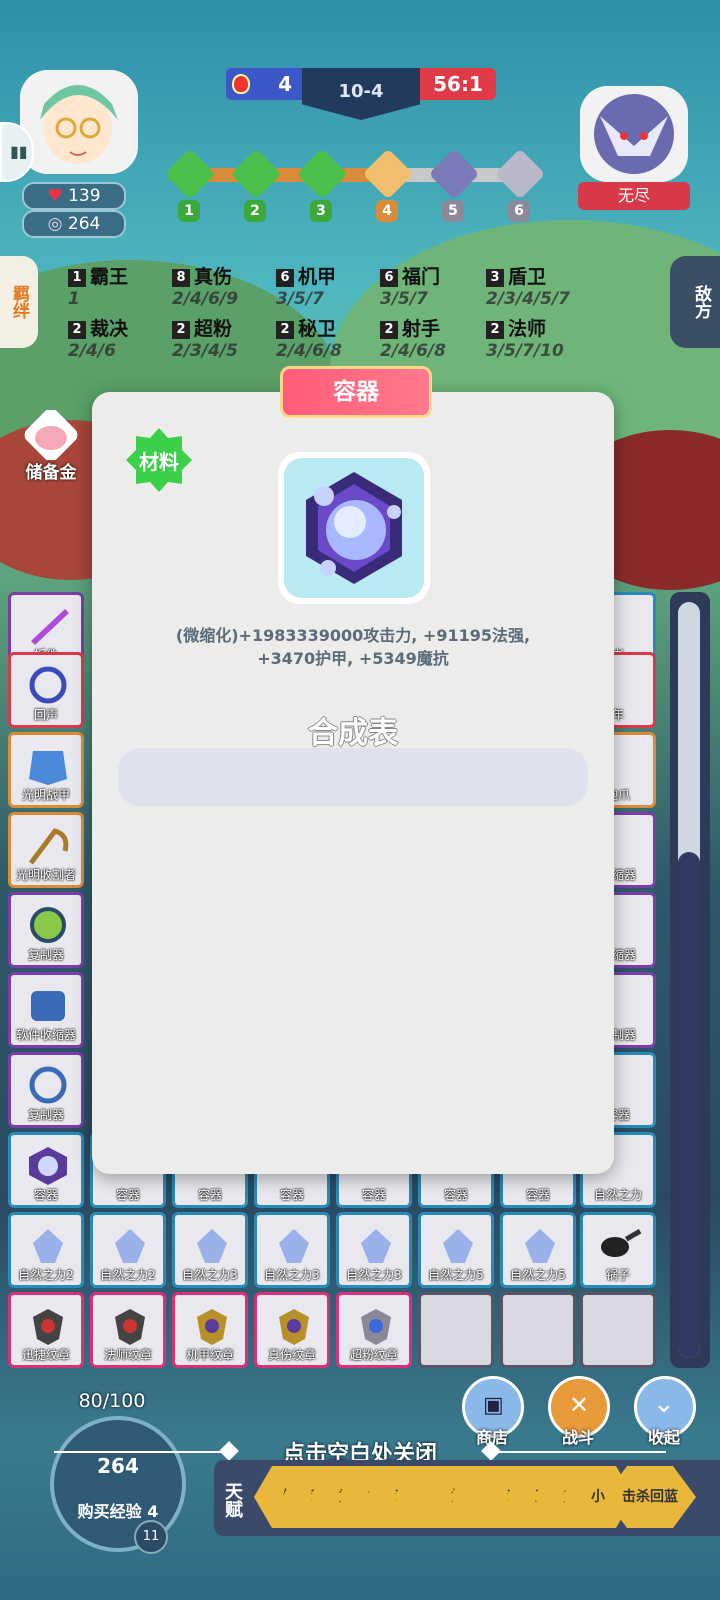 The image size is (720, 1600). What do you see at coordinates (389, 278) in the screenshot?
I see `synergy-level: 6` at bounding box center [389, 278].